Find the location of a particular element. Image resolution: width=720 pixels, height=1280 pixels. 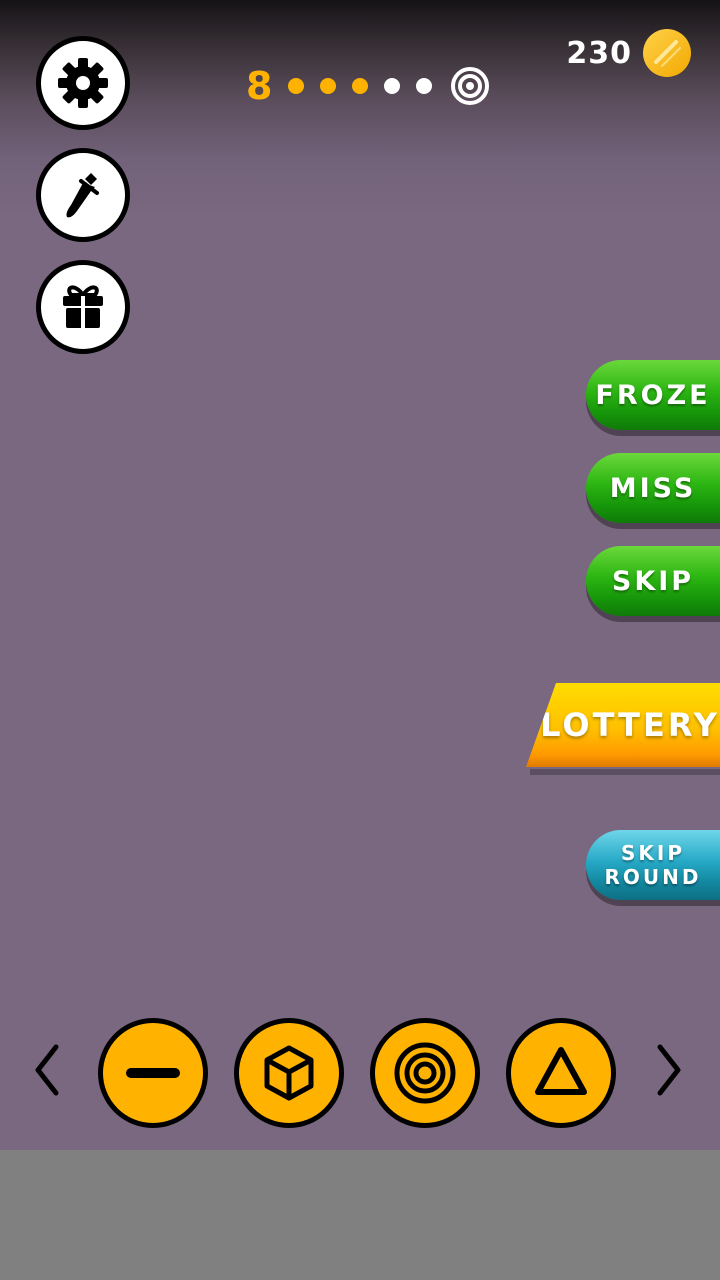

settings-button is located at coordinates (83, 83).